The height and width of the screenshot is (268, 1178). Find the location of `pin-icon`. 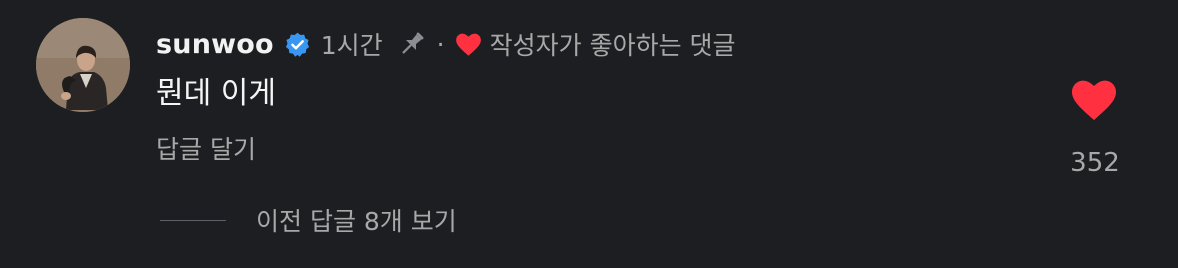

pin-icon is located at coordinates (412, 44).